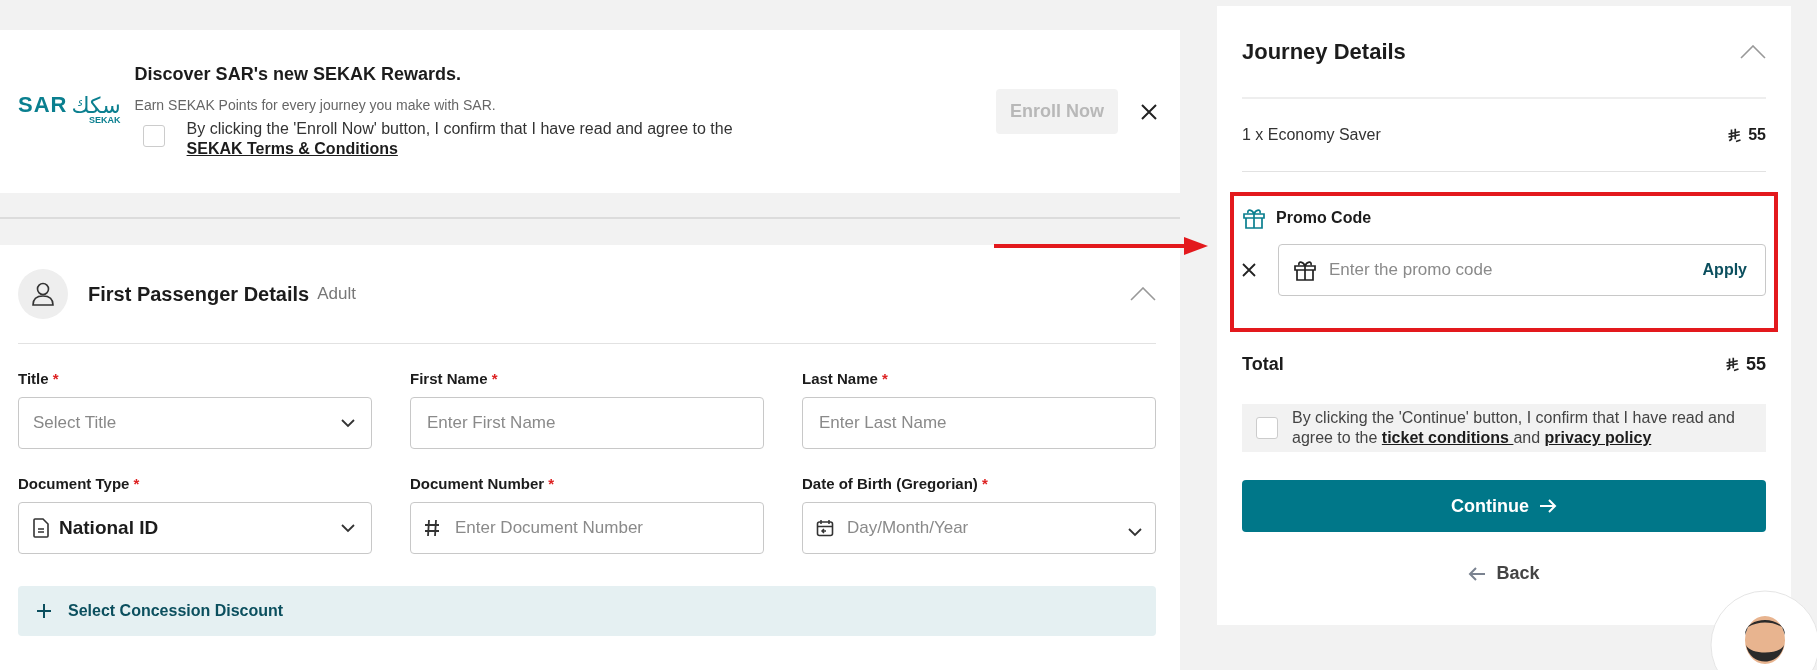 This screenshot has width=1817, height=670. Describe the element at coordinates (825, 528) in the screenshot. I see `calendar-icon` at that location.